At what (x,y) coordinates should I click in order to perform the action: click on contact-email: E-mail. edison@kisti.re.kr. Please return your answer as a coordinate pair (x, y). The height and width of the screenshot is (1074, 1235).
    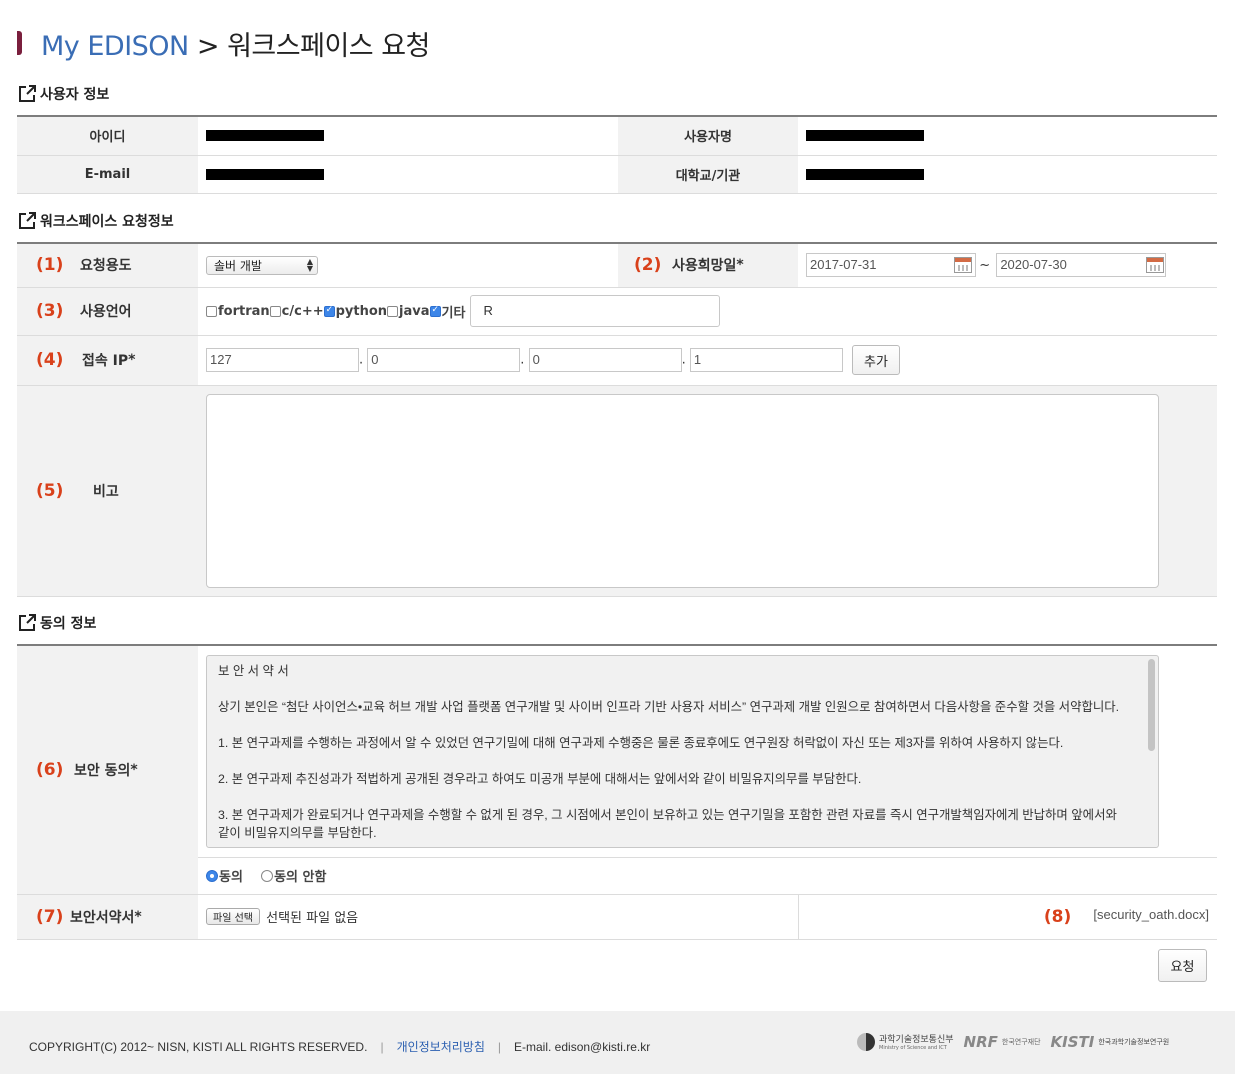
    Looking at the image, I should click on (582, 1047).